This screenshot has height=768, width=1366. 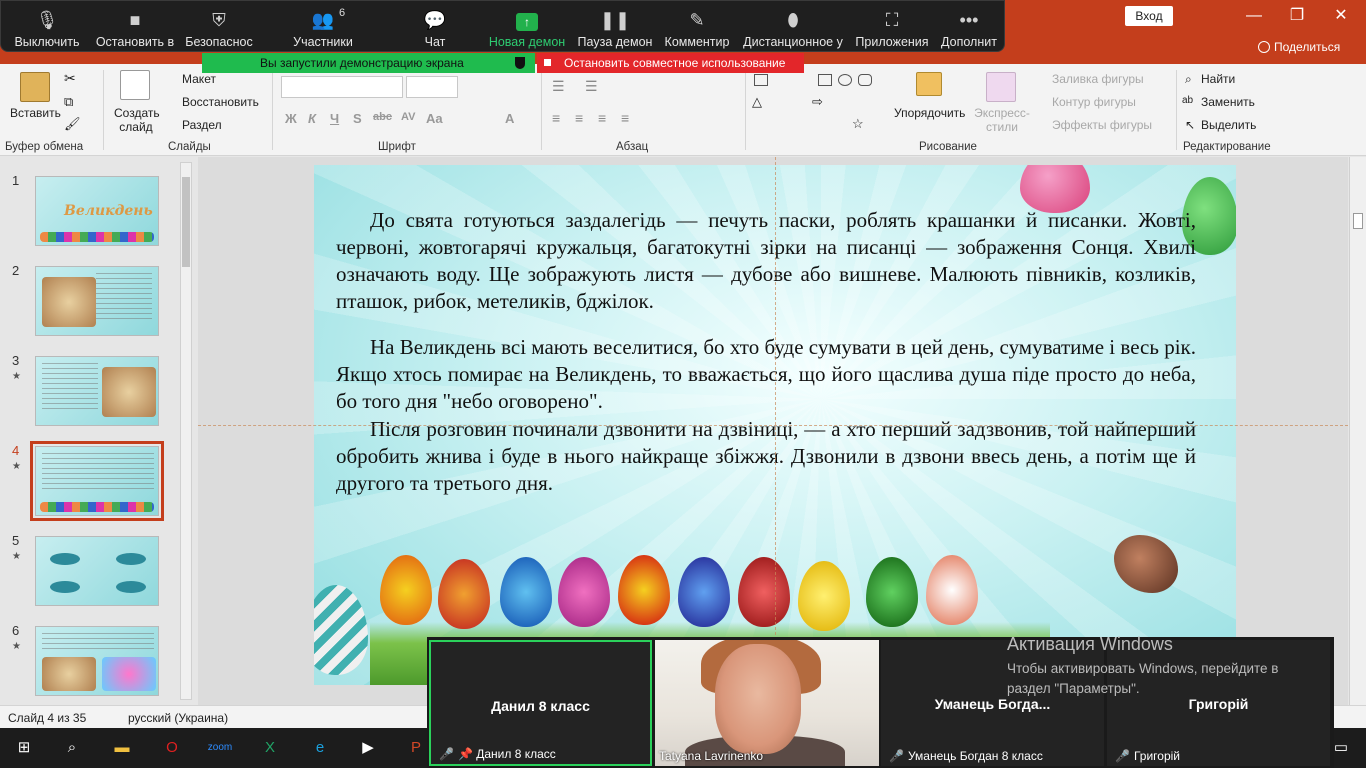 What do you see at coordinates (865, 80) in the screenshot?
I see `rounded-rect-shape-icon` at bounding box center [865, 80].